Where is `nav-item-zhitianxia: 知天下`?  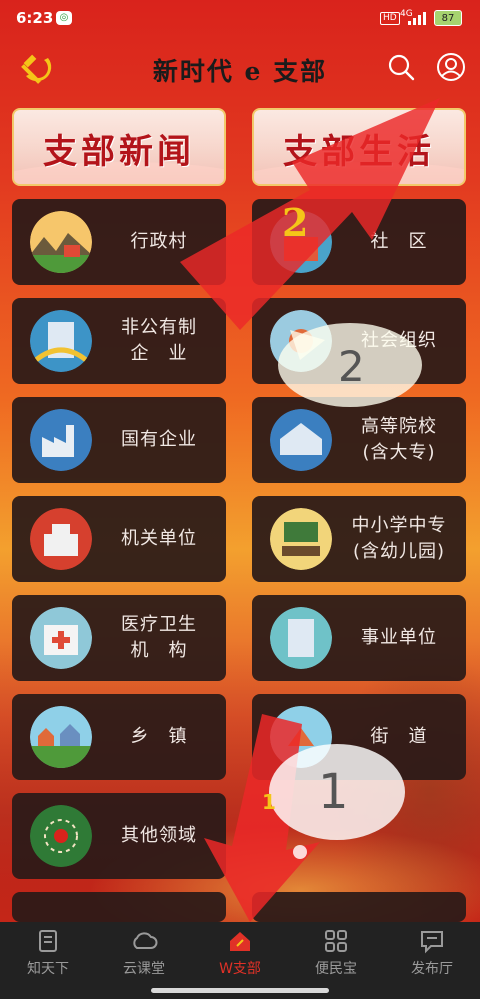
nav-item-zhitianxia: 知天下 is located at coordinates (48, 955).